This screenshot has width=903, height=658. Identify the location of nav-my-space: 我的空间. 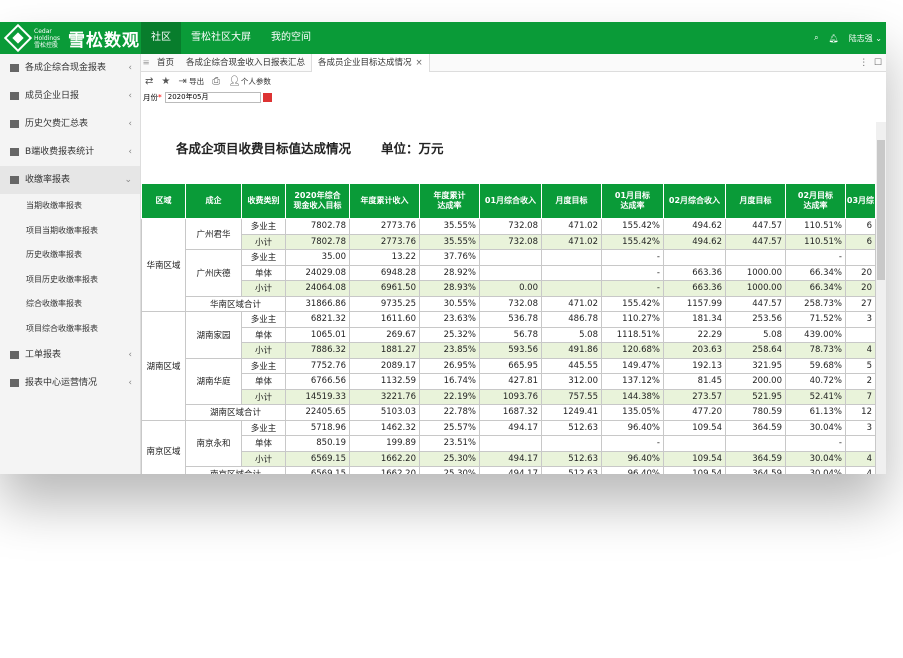
(291, 38).